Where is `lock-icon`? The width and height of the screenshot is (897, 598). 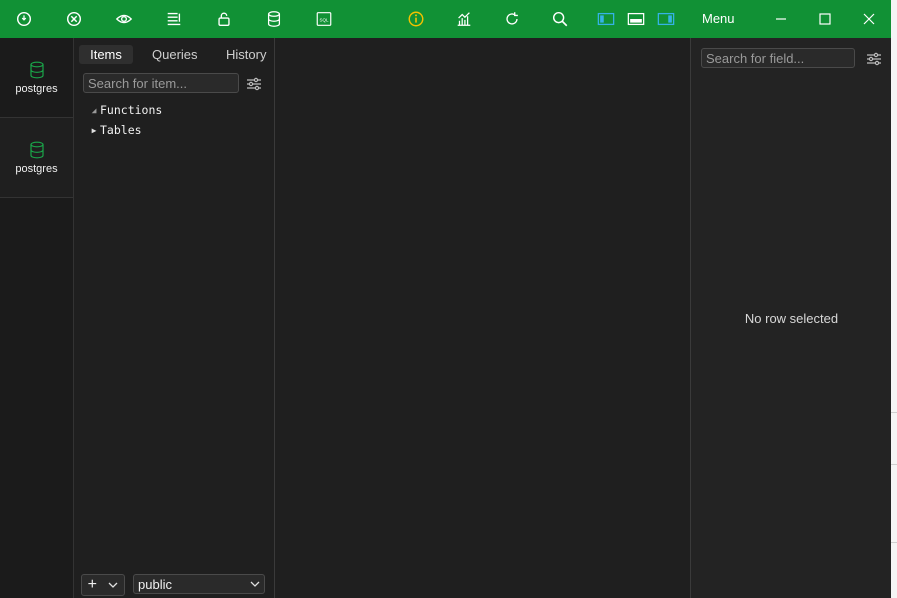 lock-icon is located at coordinates (224, 19).